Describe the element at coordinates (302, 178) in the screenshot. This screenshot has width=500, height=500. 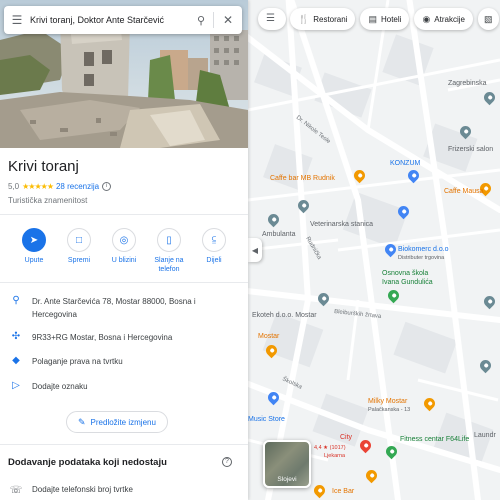
I see `map-label-caffe-rudnik: Caffe bar MB Rudnik` at that location.